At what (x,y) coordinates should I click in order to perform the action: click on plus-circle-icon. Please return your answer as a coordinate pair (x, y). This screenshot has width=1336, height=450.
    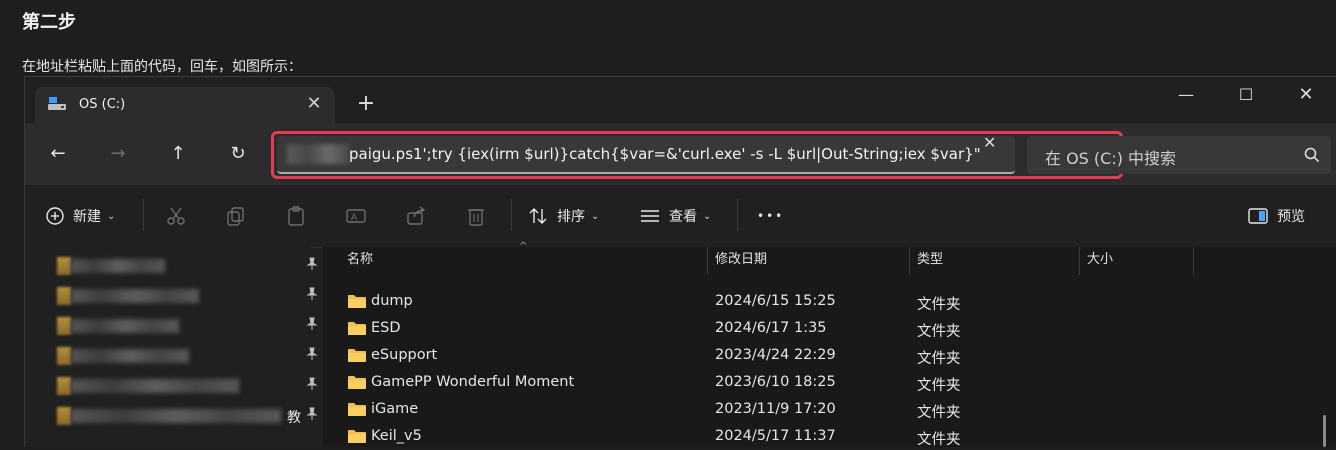
    Looking at the image, I should click on (55, 216).